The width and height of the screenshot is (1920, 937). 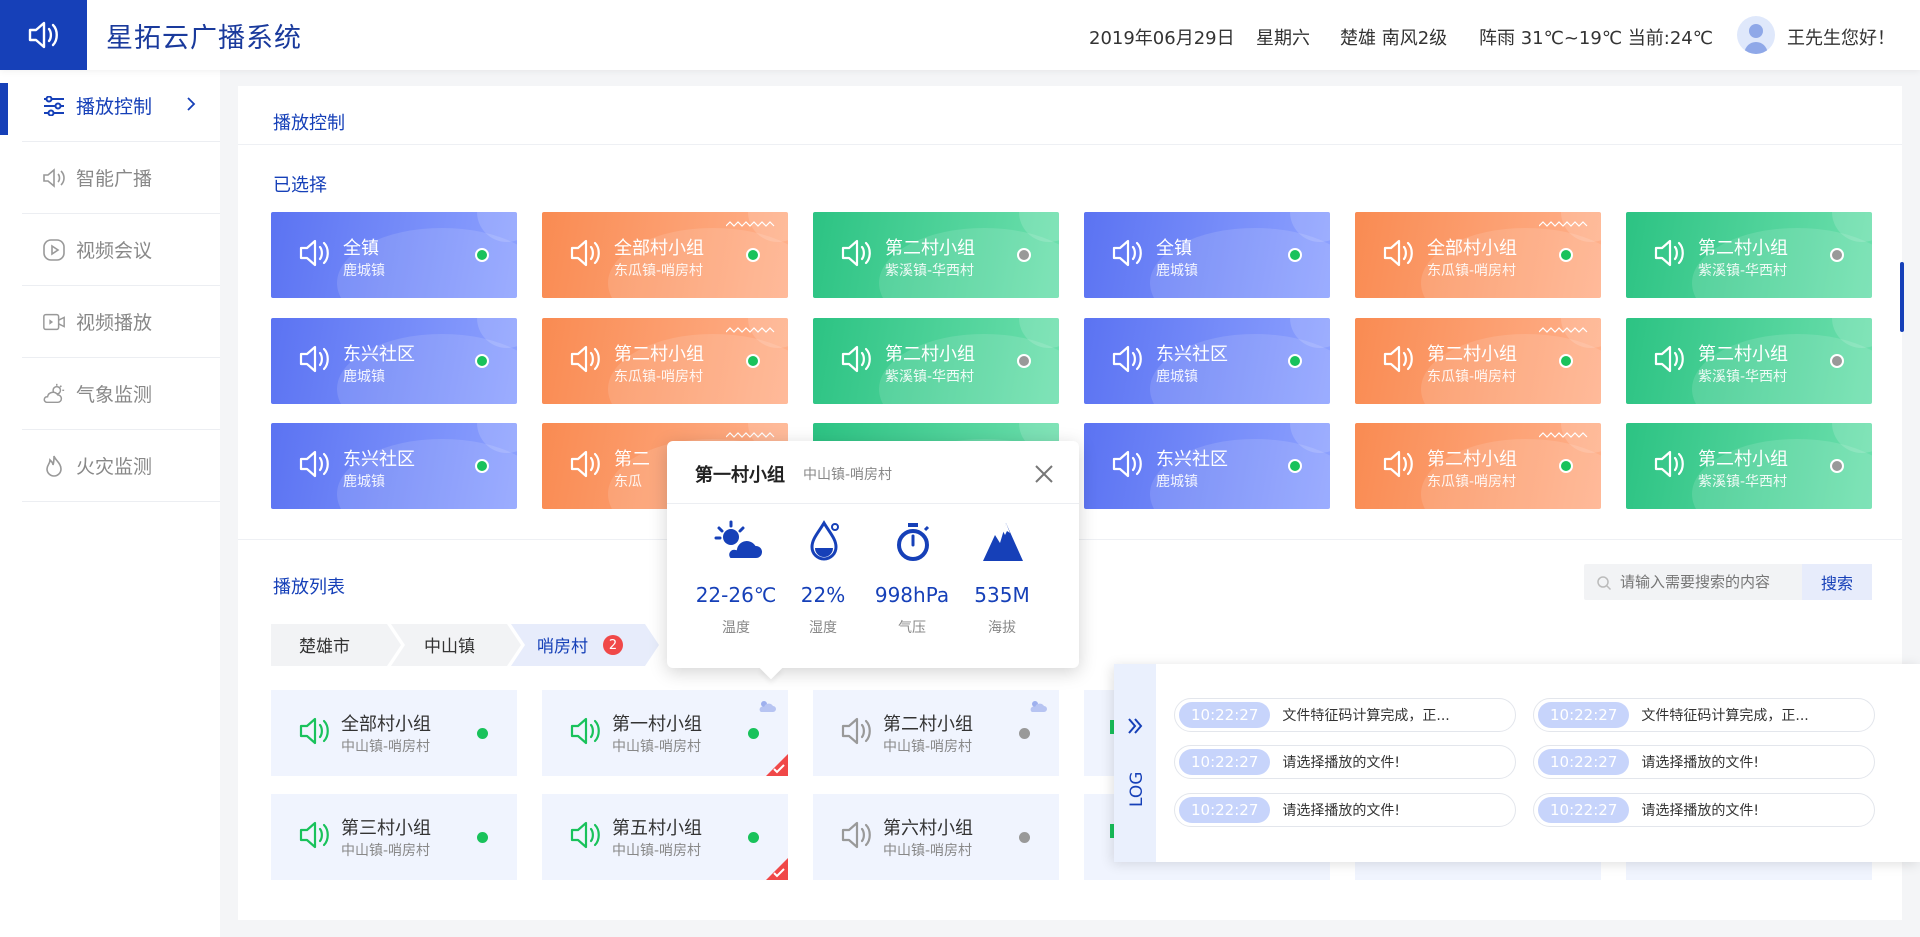 I want to click on playlist-station-card: 第一村小组 中山镇-哨房村, so click(x=665, y=733).